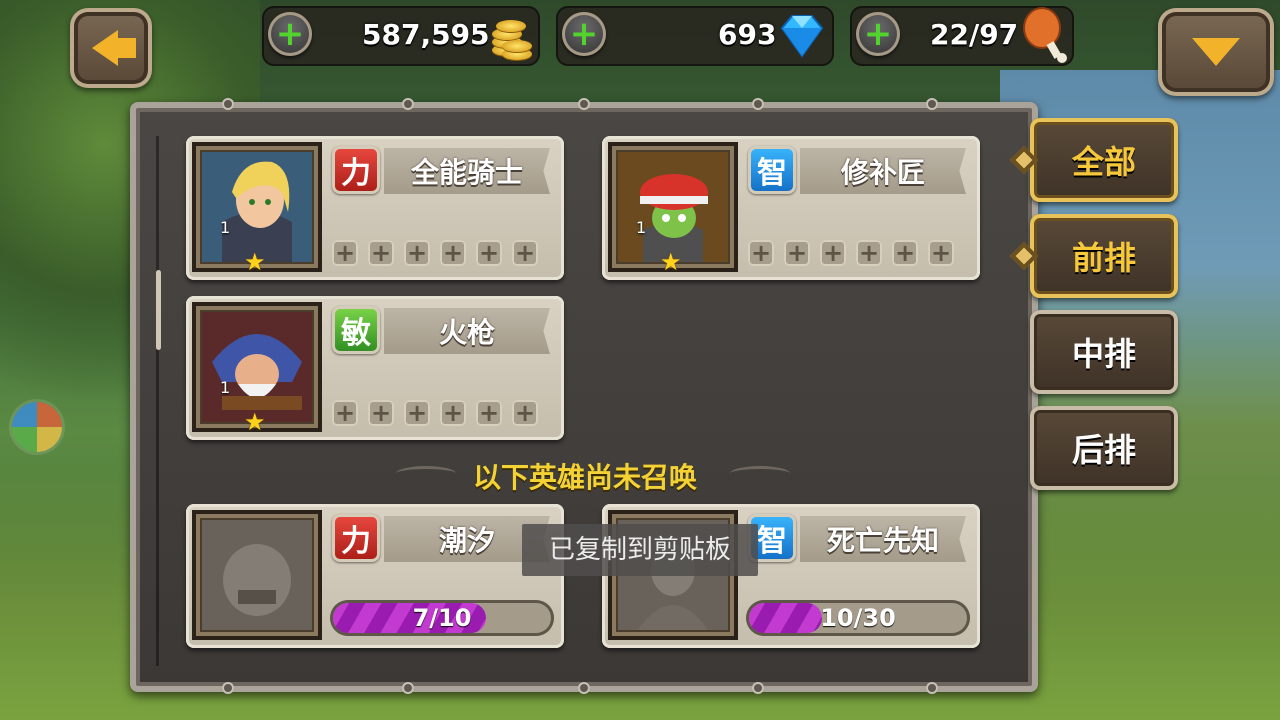 This screenshot has width=1280, height=720. I want to click on side-floating-icon, so click(37, 427).